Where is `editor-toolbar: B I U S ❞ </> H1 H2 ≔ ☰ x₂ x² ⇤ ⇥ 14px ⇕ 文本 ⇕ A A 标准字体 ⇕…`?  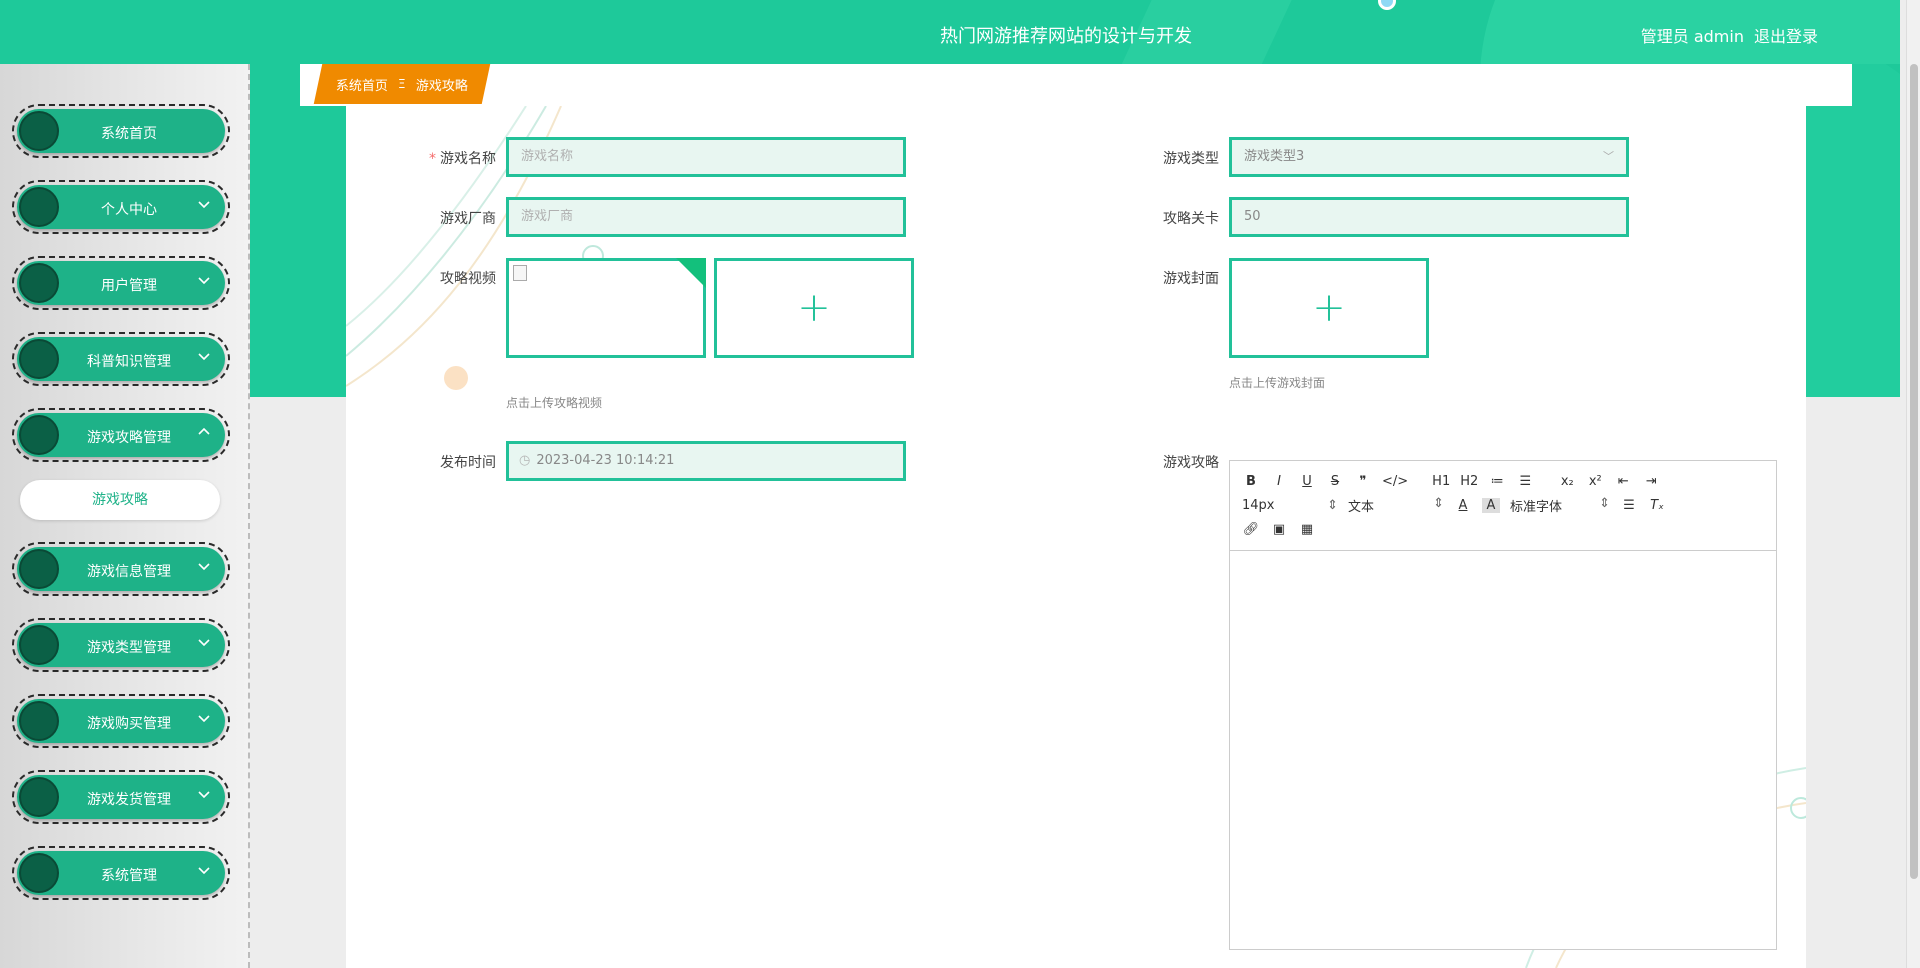 editor-toolbar: B I U S ❞ </> H1 H2 ≔ ☰ x₂ x² ⇤ ⇥ 14px ⇕ 文本 ⇕ A A 标准字体 ⇕… is located at coordinates (1503, 506).